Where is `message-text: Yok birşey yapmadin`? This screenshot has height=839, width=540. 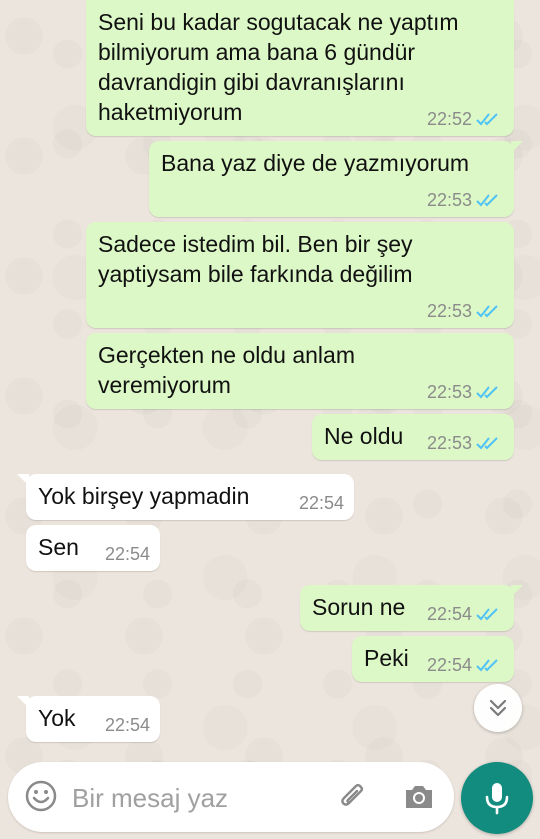
message-text: Yok birşey yapmadin is located at coordinates (144, 496).